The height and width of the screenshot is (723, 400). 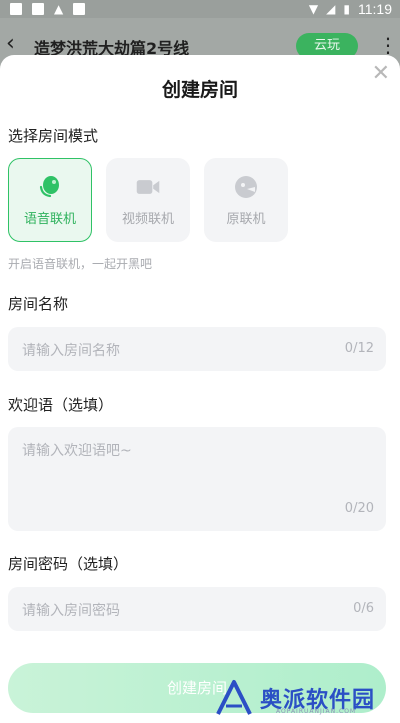 What do you see at coordinates (375, 9) in the screenshot?
I see `clock: 11:19` at bounding box center [375, 9].